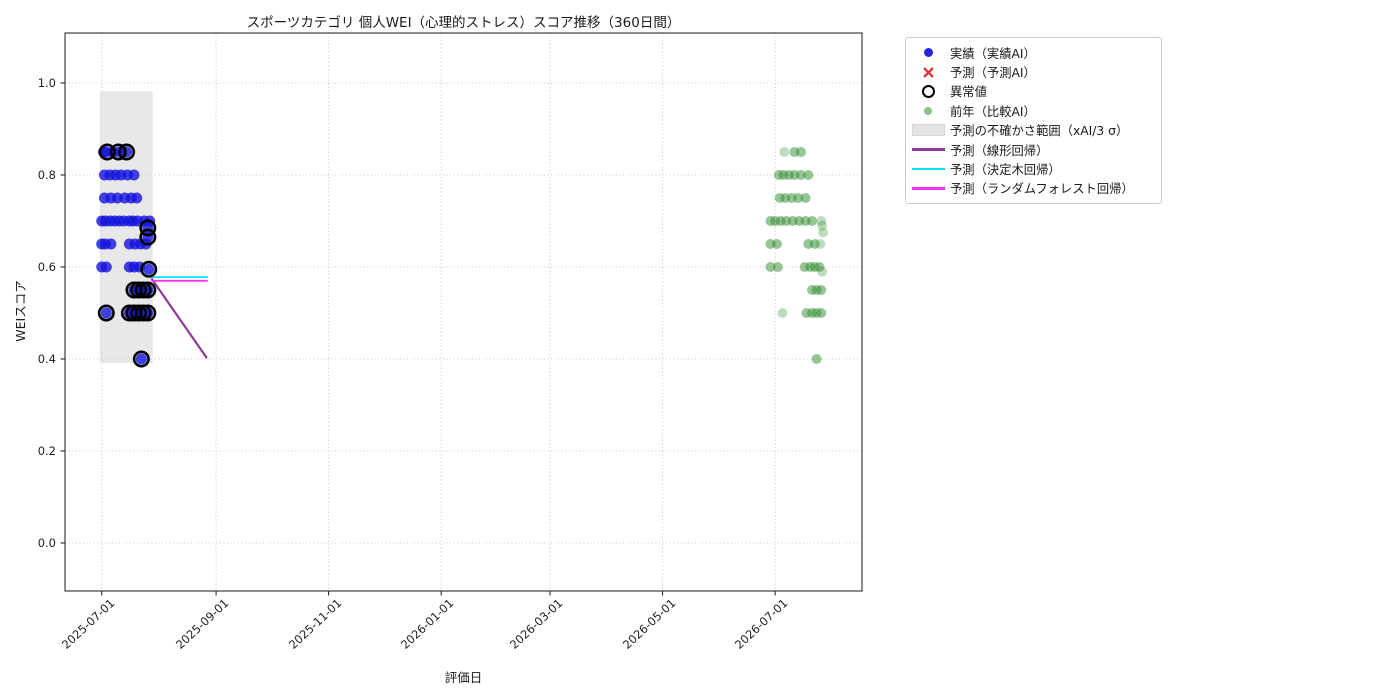 The height and width of the screenshot is (700, 1400). I want to click on actual-dot-icon, so click(928, 53).